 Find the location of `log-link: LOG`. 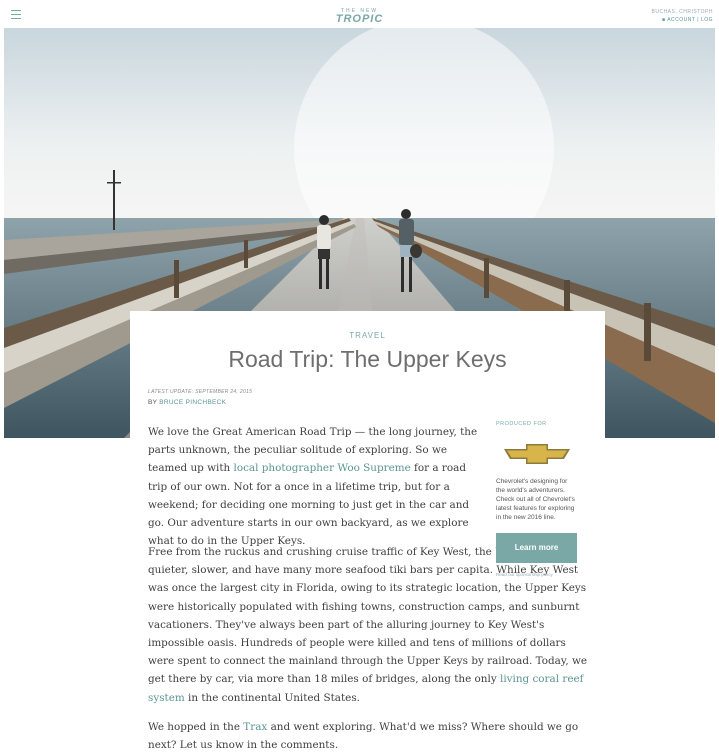

log-link: LOG is located at coordinates (707, 20).